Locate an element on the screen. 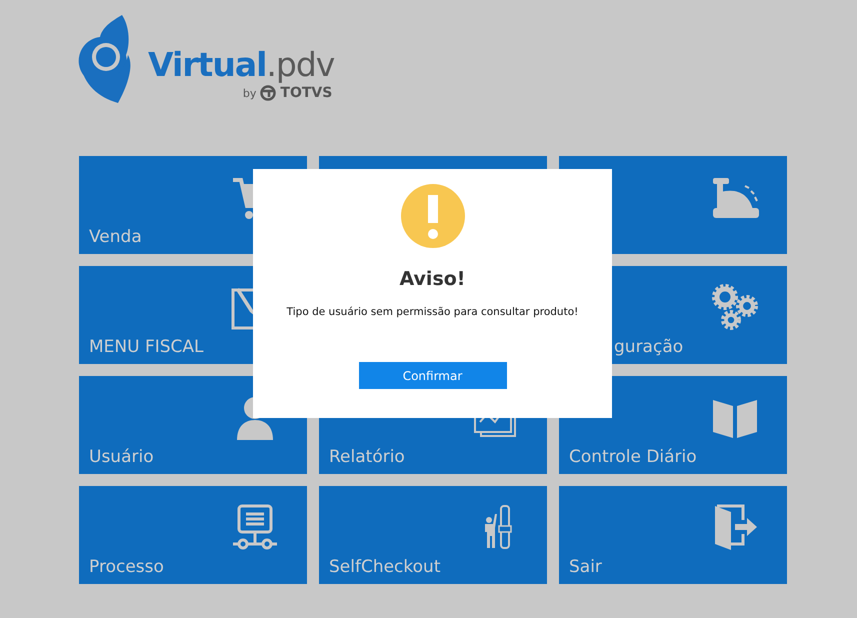 This screenshot has width=857, height=618. gears-icon is located at coordinates (735, 308).